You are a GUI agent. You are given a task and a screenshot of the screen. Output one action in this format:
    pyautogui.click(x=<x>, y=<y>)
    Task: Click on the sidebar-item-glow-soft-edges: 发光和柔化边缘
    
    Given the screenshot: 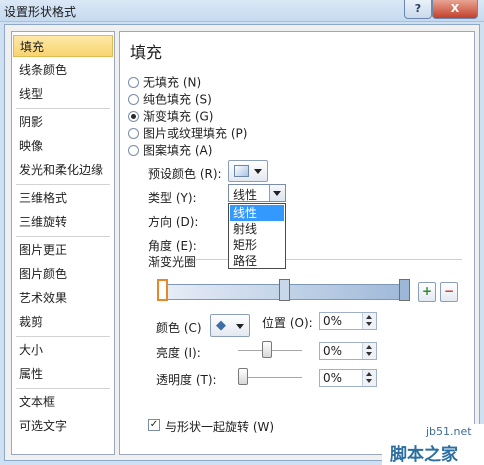 What is the action you would take?
    pyautogui.click(x=63, y=170)
    